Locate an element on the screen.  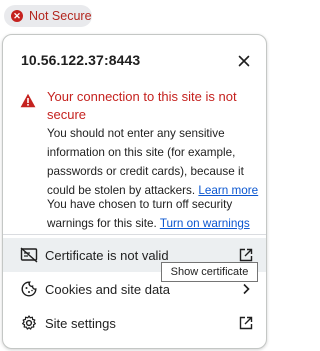
site-settings-row: Site settings is located at coordinates (134, 323).